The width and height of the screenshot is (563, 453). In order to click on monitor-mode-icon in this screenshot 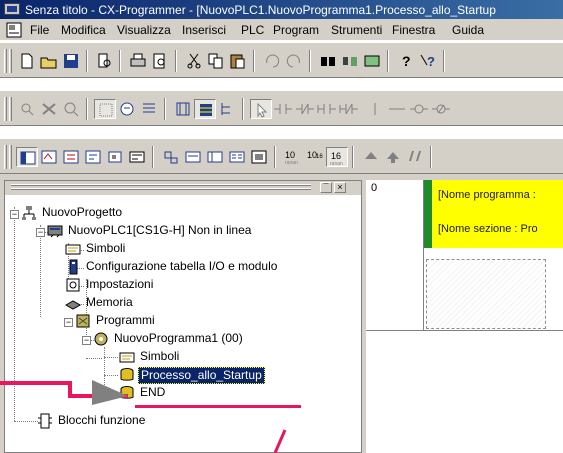, I will do `click(193, 157)`.